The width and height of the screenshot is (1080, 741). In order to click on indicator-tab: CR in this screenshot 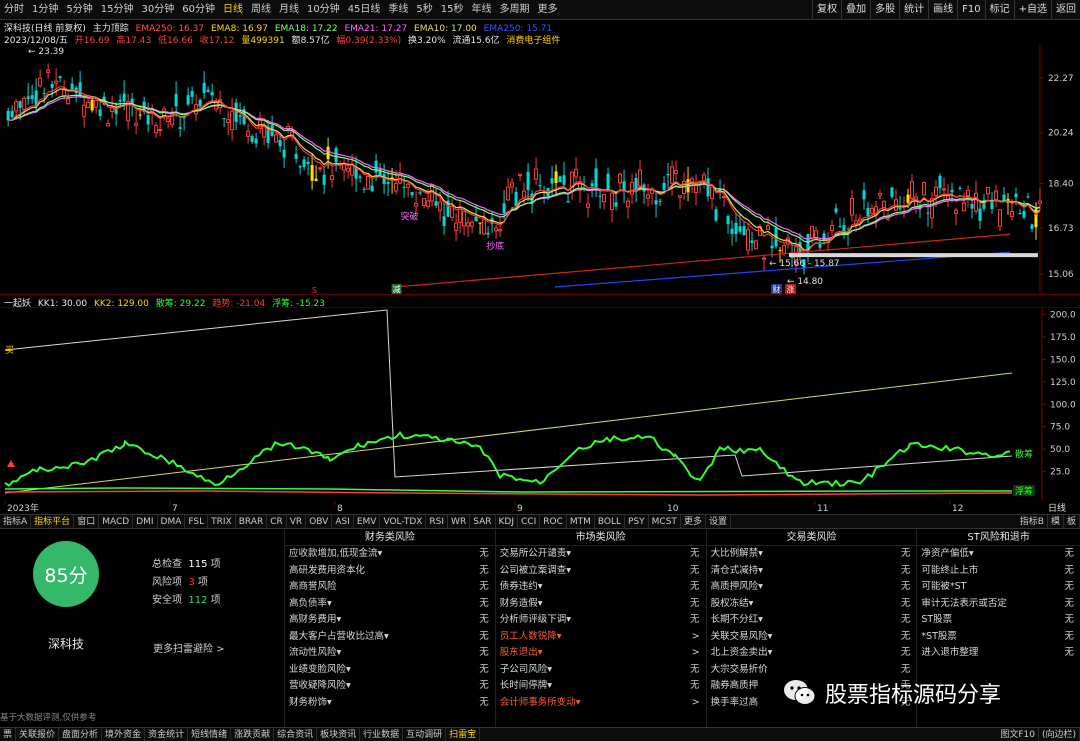, I will do `click(277, 521)`.